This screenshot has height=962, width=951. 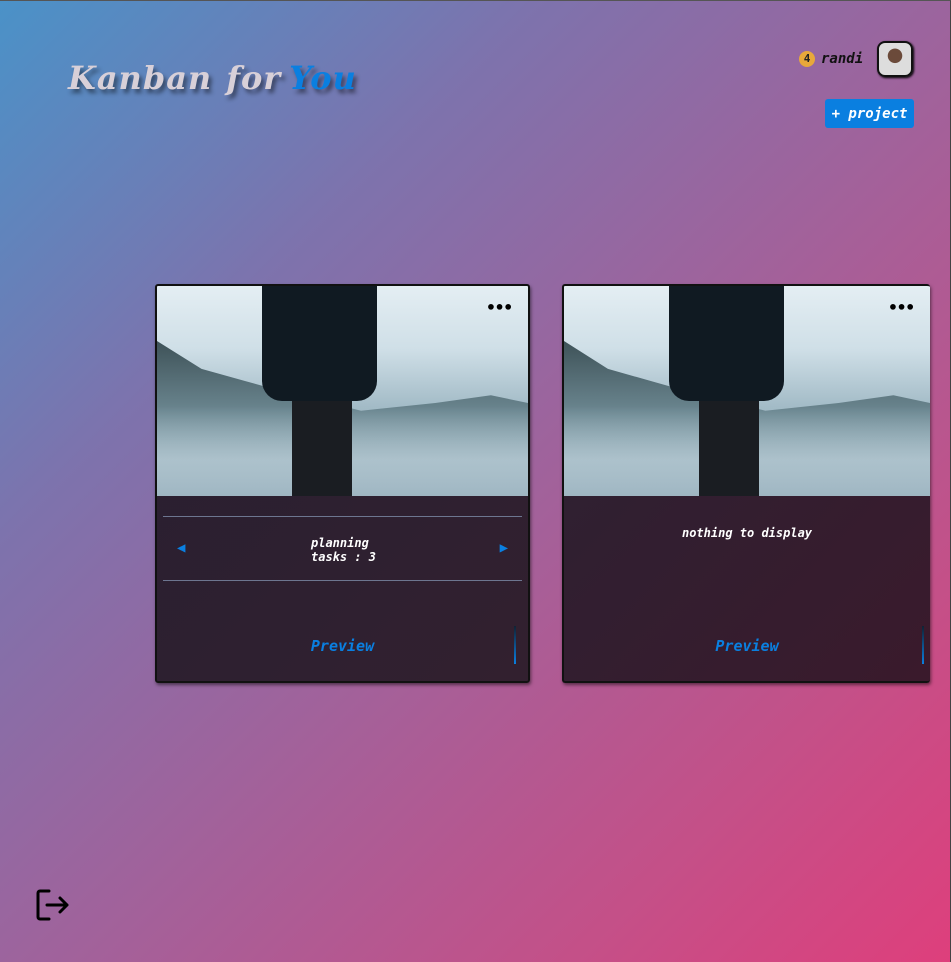 I want to click on title-kanban: Kanban, so click(x=140, y=78).